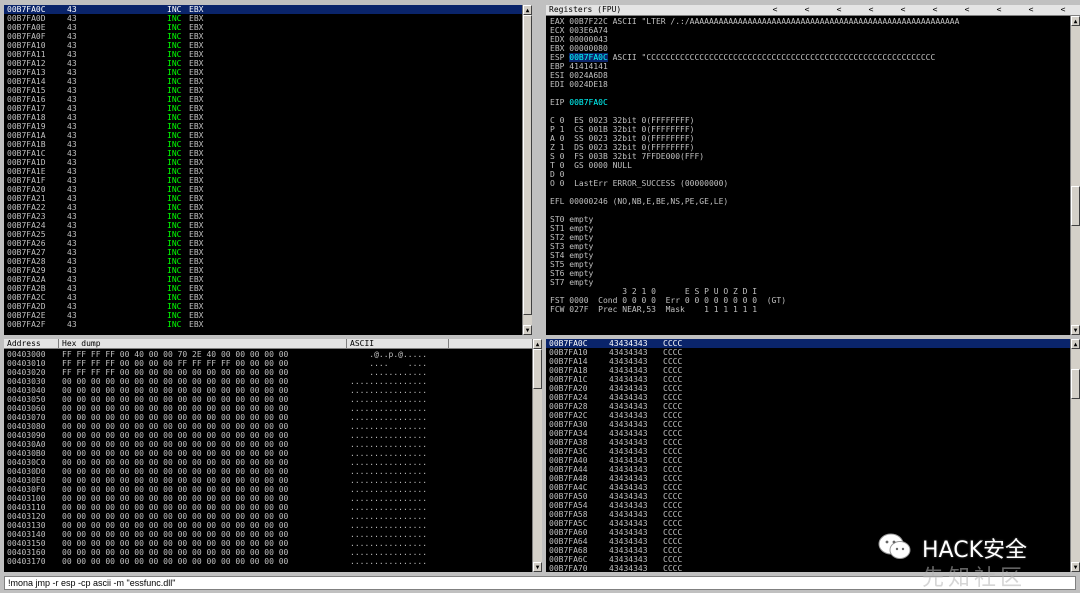  I want to click on disasm-row: 00B7FA0C 43 INC EBX, so click(263, 9).